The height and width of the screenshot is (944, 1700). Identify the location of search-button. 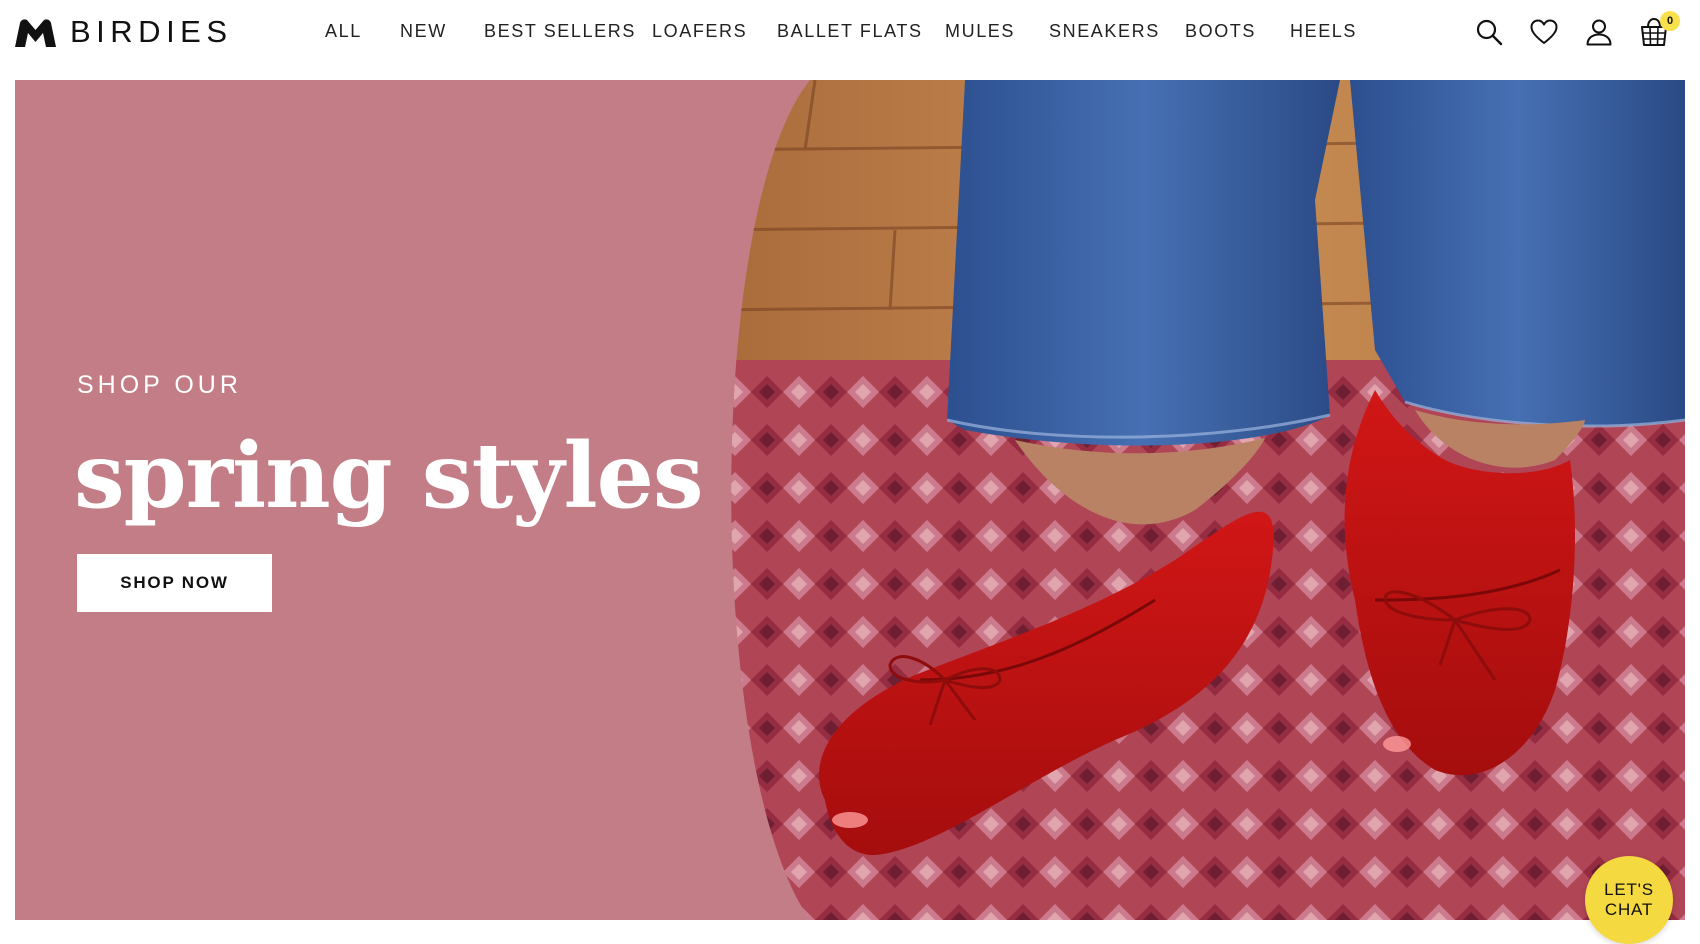
(1489, 32).